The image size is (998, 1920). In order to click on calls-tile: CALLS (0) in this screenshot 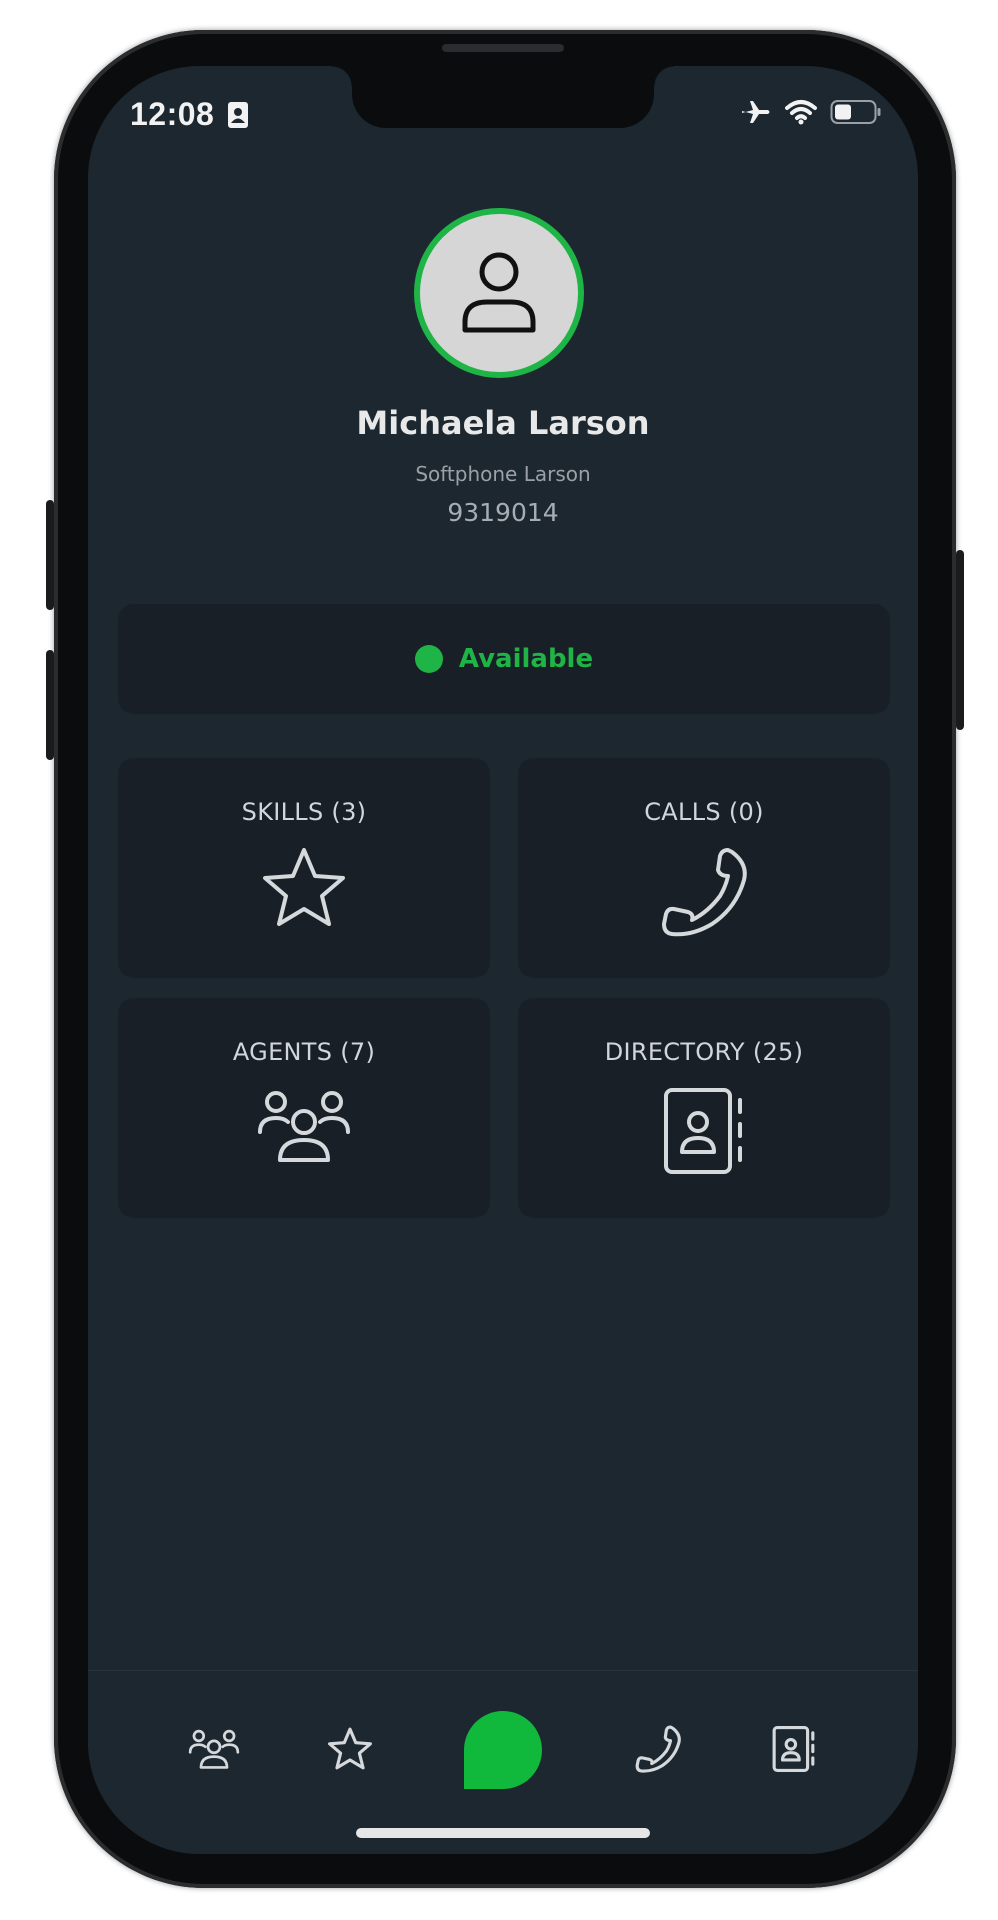, I will do `click(704, 868)`.